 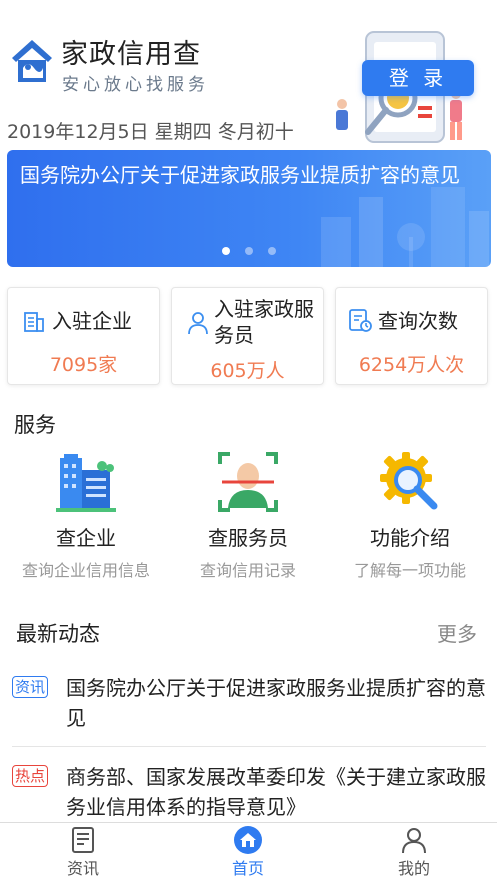 What do you see at coordinates (135, 85) in the screenshot?
I see `app-slogan: 安心放心找服务` at bounding box center [135, 85].